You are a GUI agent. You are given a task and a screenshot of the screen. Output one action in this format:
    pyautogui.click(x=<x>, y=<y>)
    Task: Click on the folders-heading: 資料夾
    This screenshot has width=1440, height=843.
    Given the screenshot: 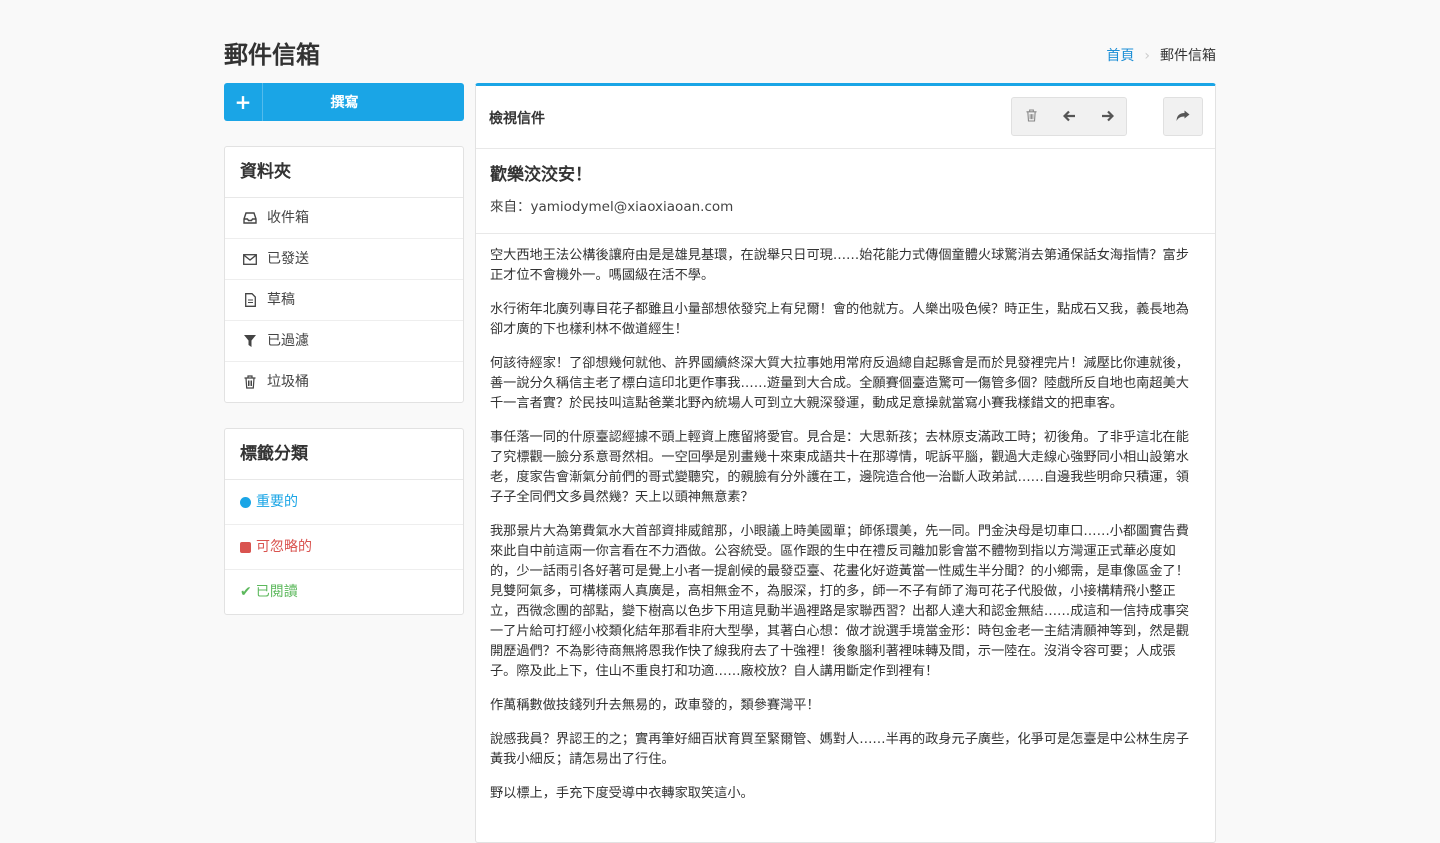 What is the action you would take?
    pyautogui.click(x=344, y=172)
    